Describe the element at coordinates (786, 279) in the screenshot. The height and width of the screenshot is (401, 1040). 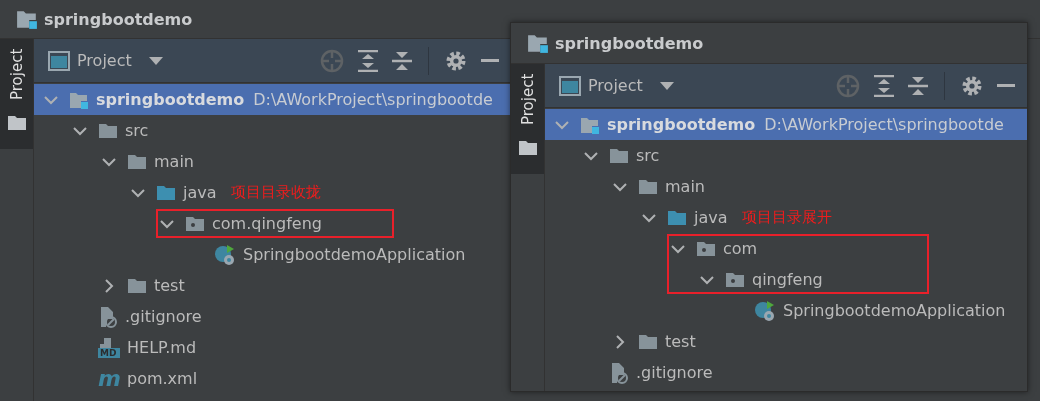
I see `tree-row: qingfeng` at that location.